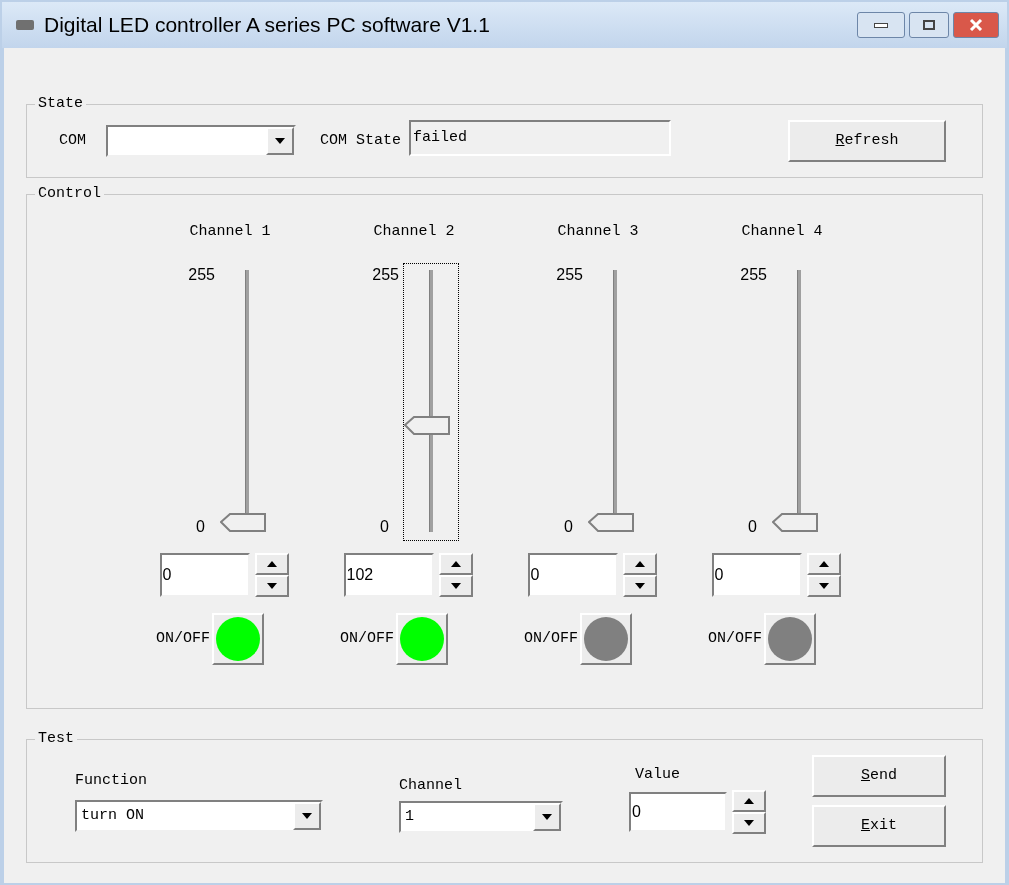 The width and height of the screenshot is (1009, 885). What do you see at coordinates (598, 232) in the screenshot?
I see `channel-label: Channel 3` at bounding box center [598, 232].